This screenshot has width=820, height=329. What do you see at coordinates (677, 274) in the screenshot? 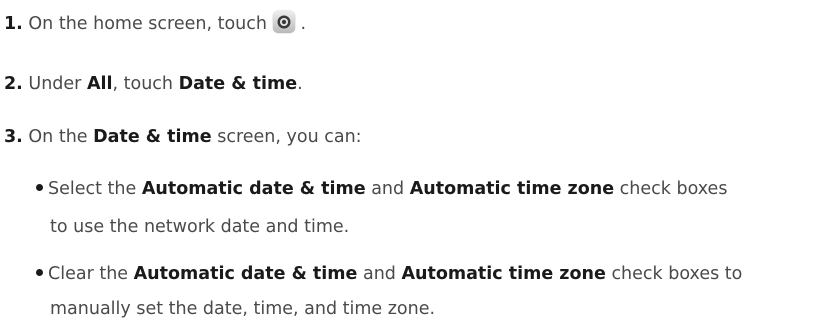
I see `bullet-text: check boxes to` at bounding box center [677, 274].